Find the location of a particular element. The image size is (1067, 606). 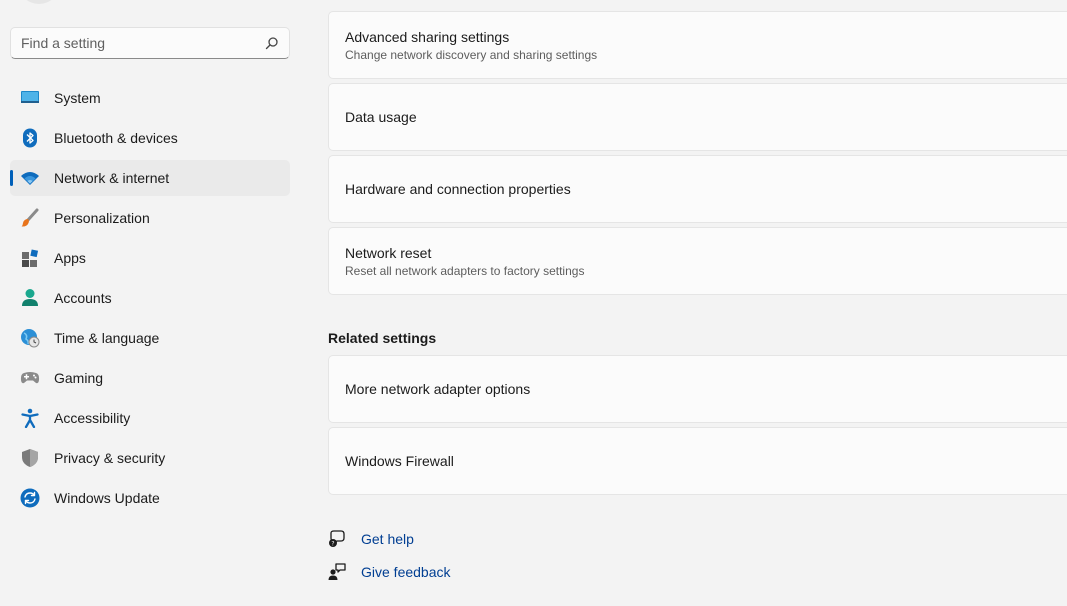

sidebar-item-bluetooth: Bluetooth & devices is located at coordinates (150, 138).